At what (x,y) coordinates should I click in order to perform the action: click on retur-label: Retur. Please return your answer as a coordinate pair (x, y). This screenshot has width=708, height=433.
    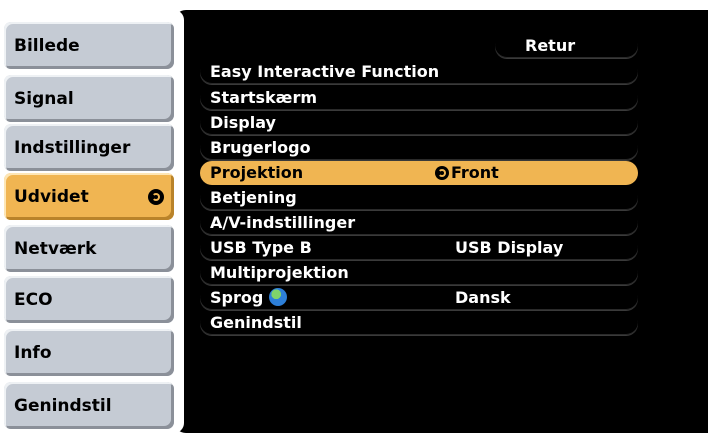
    Looking at the image, I should click on (550, 45).